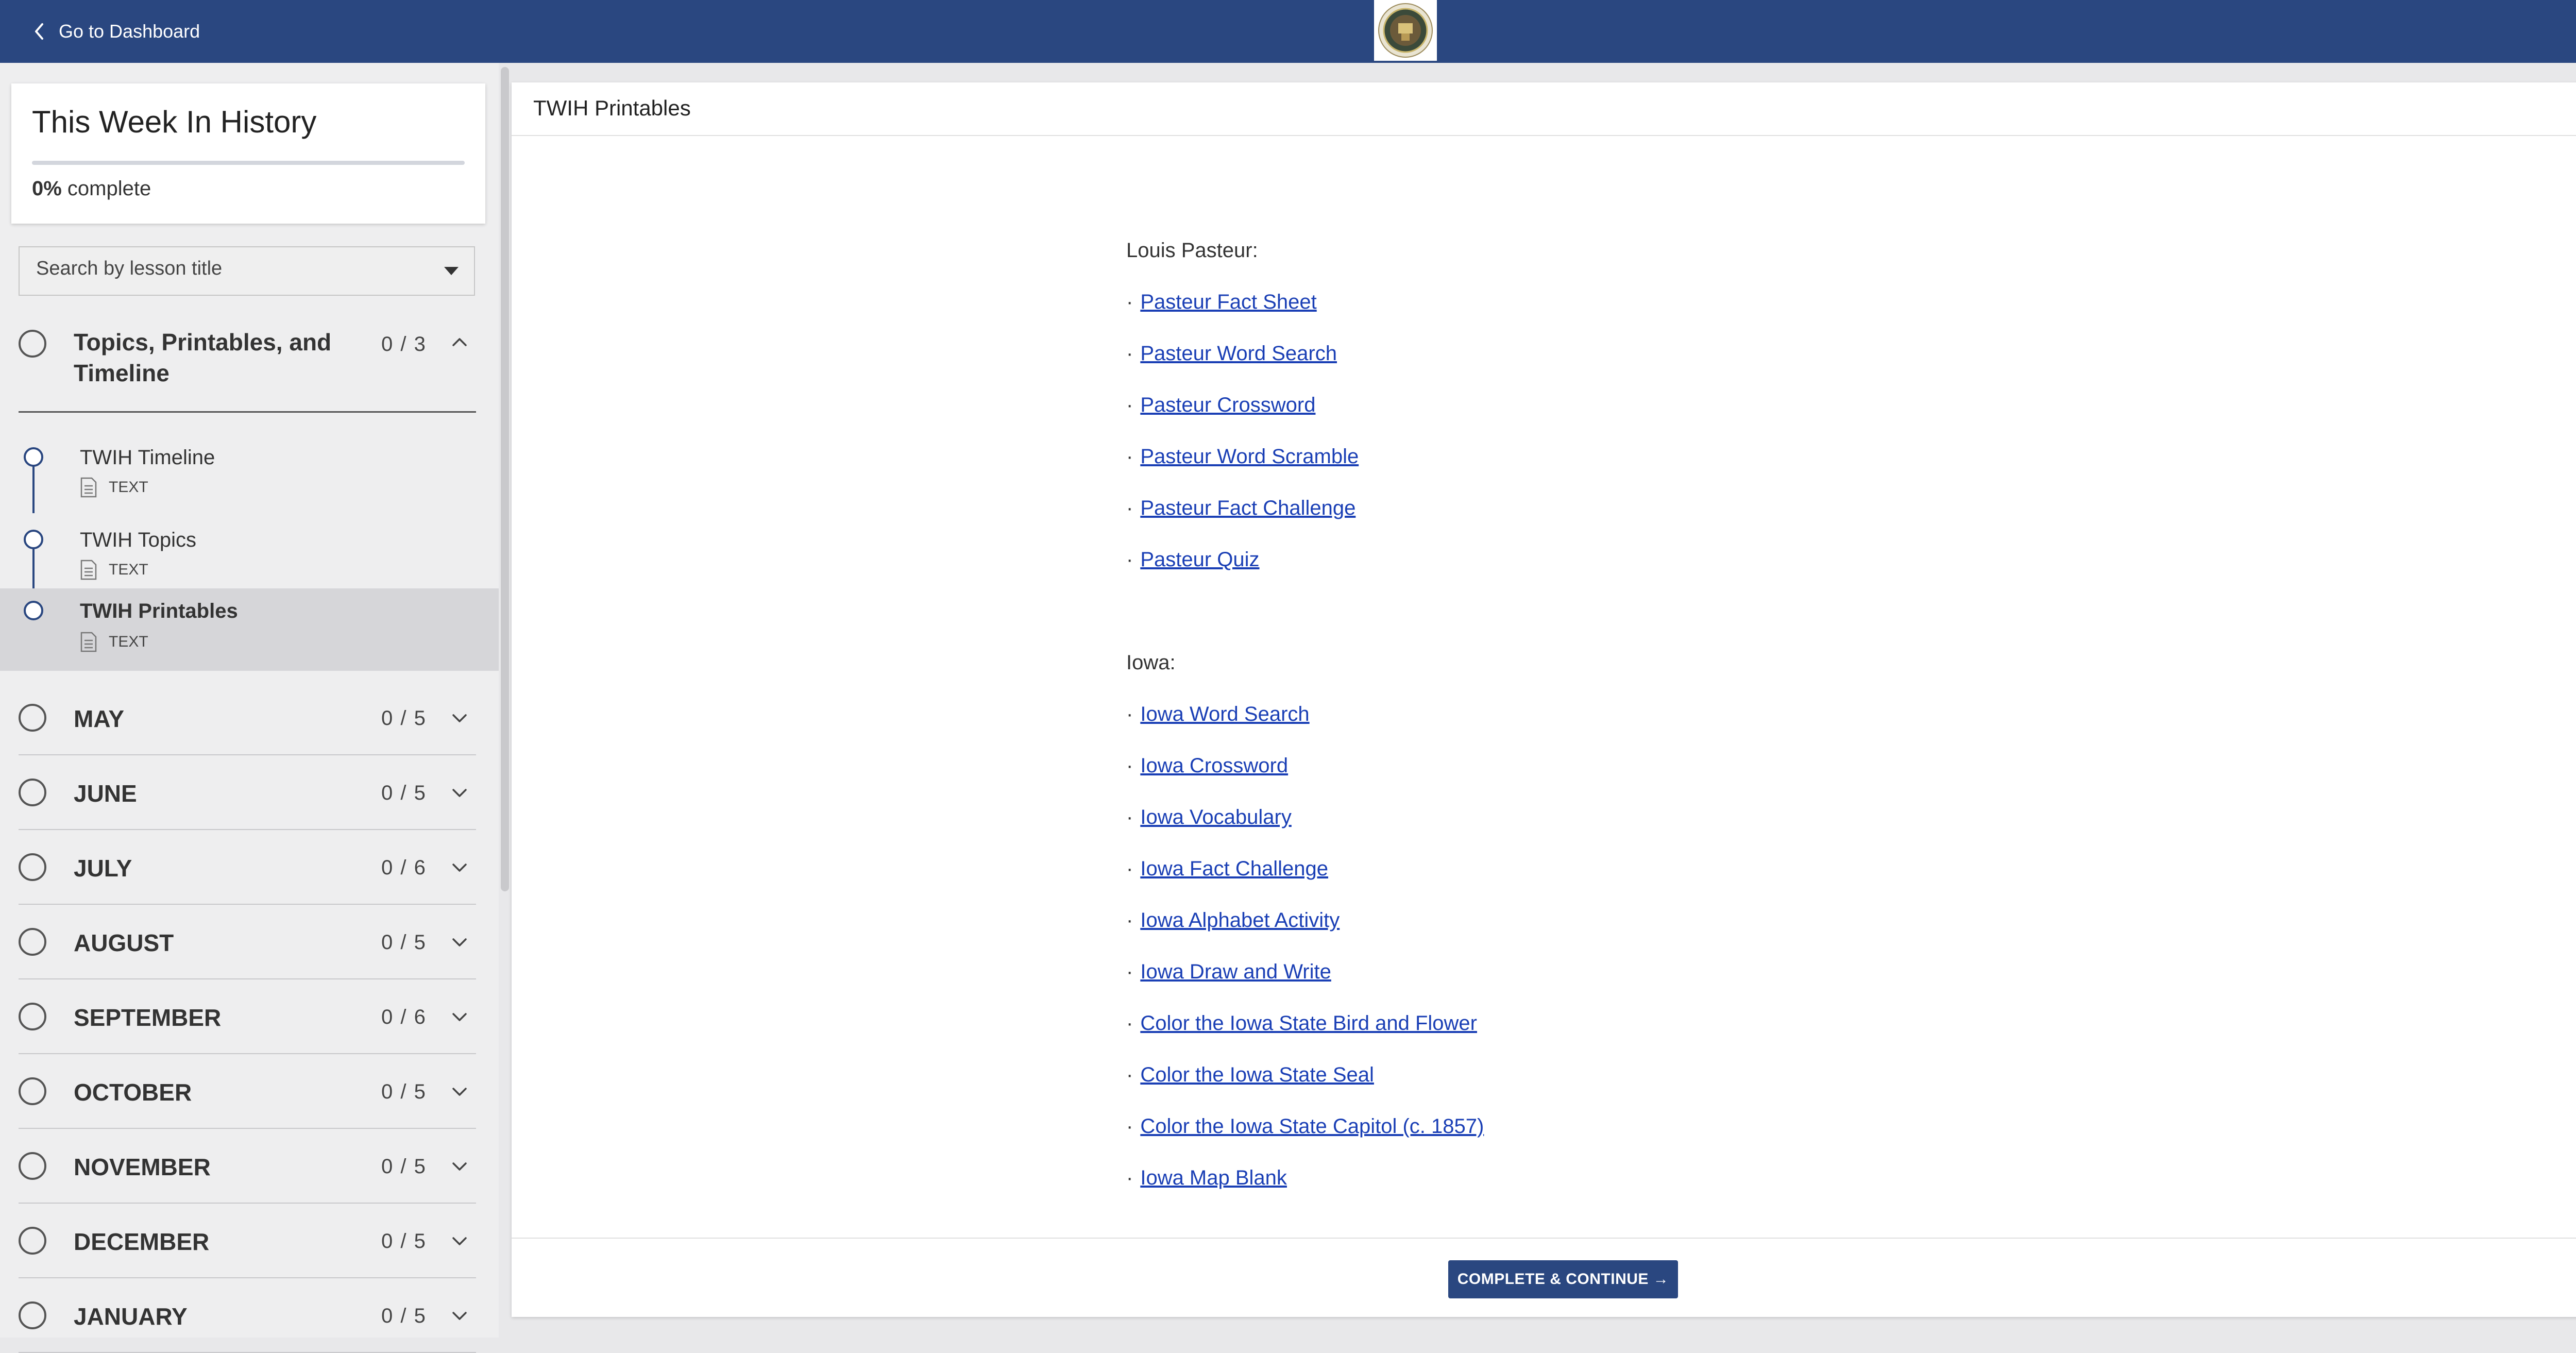 The width and height of the screenshot is (2576, 1353). Describe the element at coordinates (148, 457) in the screenshot. I see `lesson-name: TWIH Timeline` at that location.